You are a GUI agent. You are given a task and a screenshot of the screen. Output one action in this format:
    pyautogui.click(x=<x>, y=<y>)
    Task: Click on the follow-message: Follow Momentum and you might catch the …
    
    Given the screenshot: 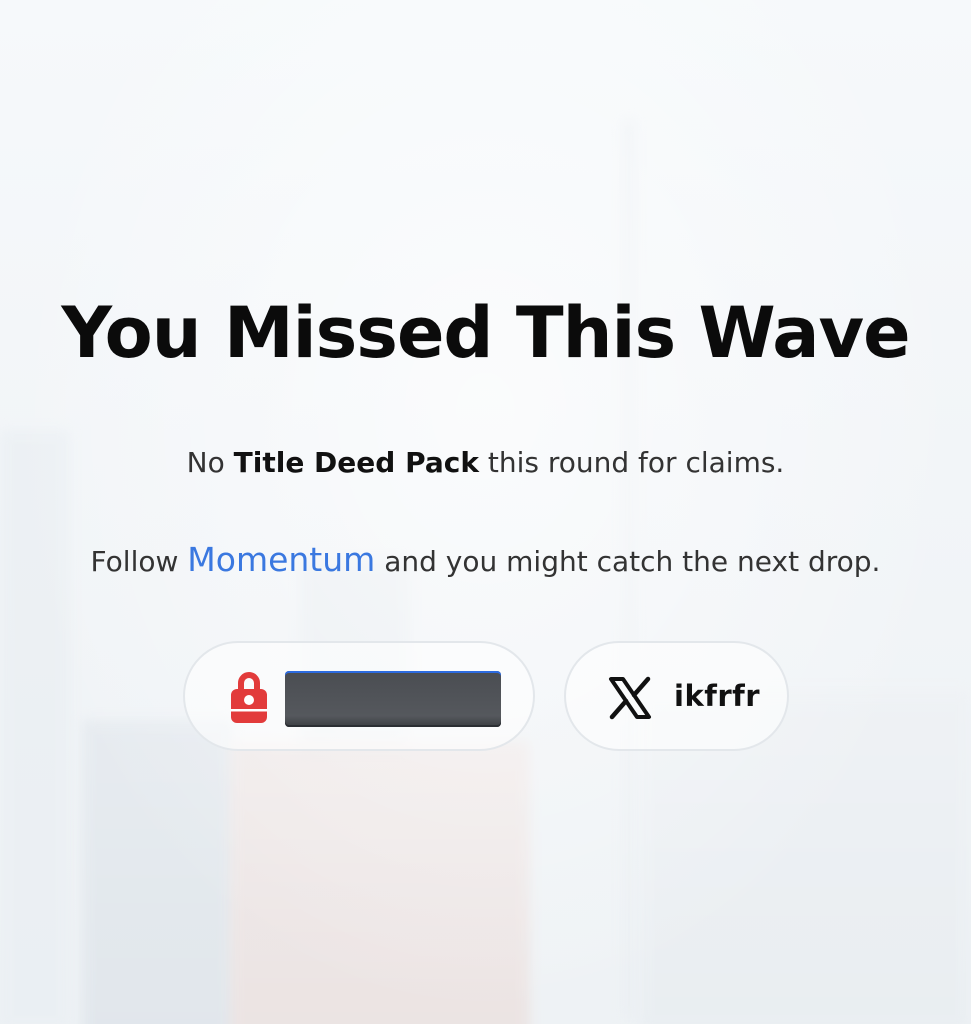 What is the action you would take?
    pyautogui.click(x=485, y=559)
    